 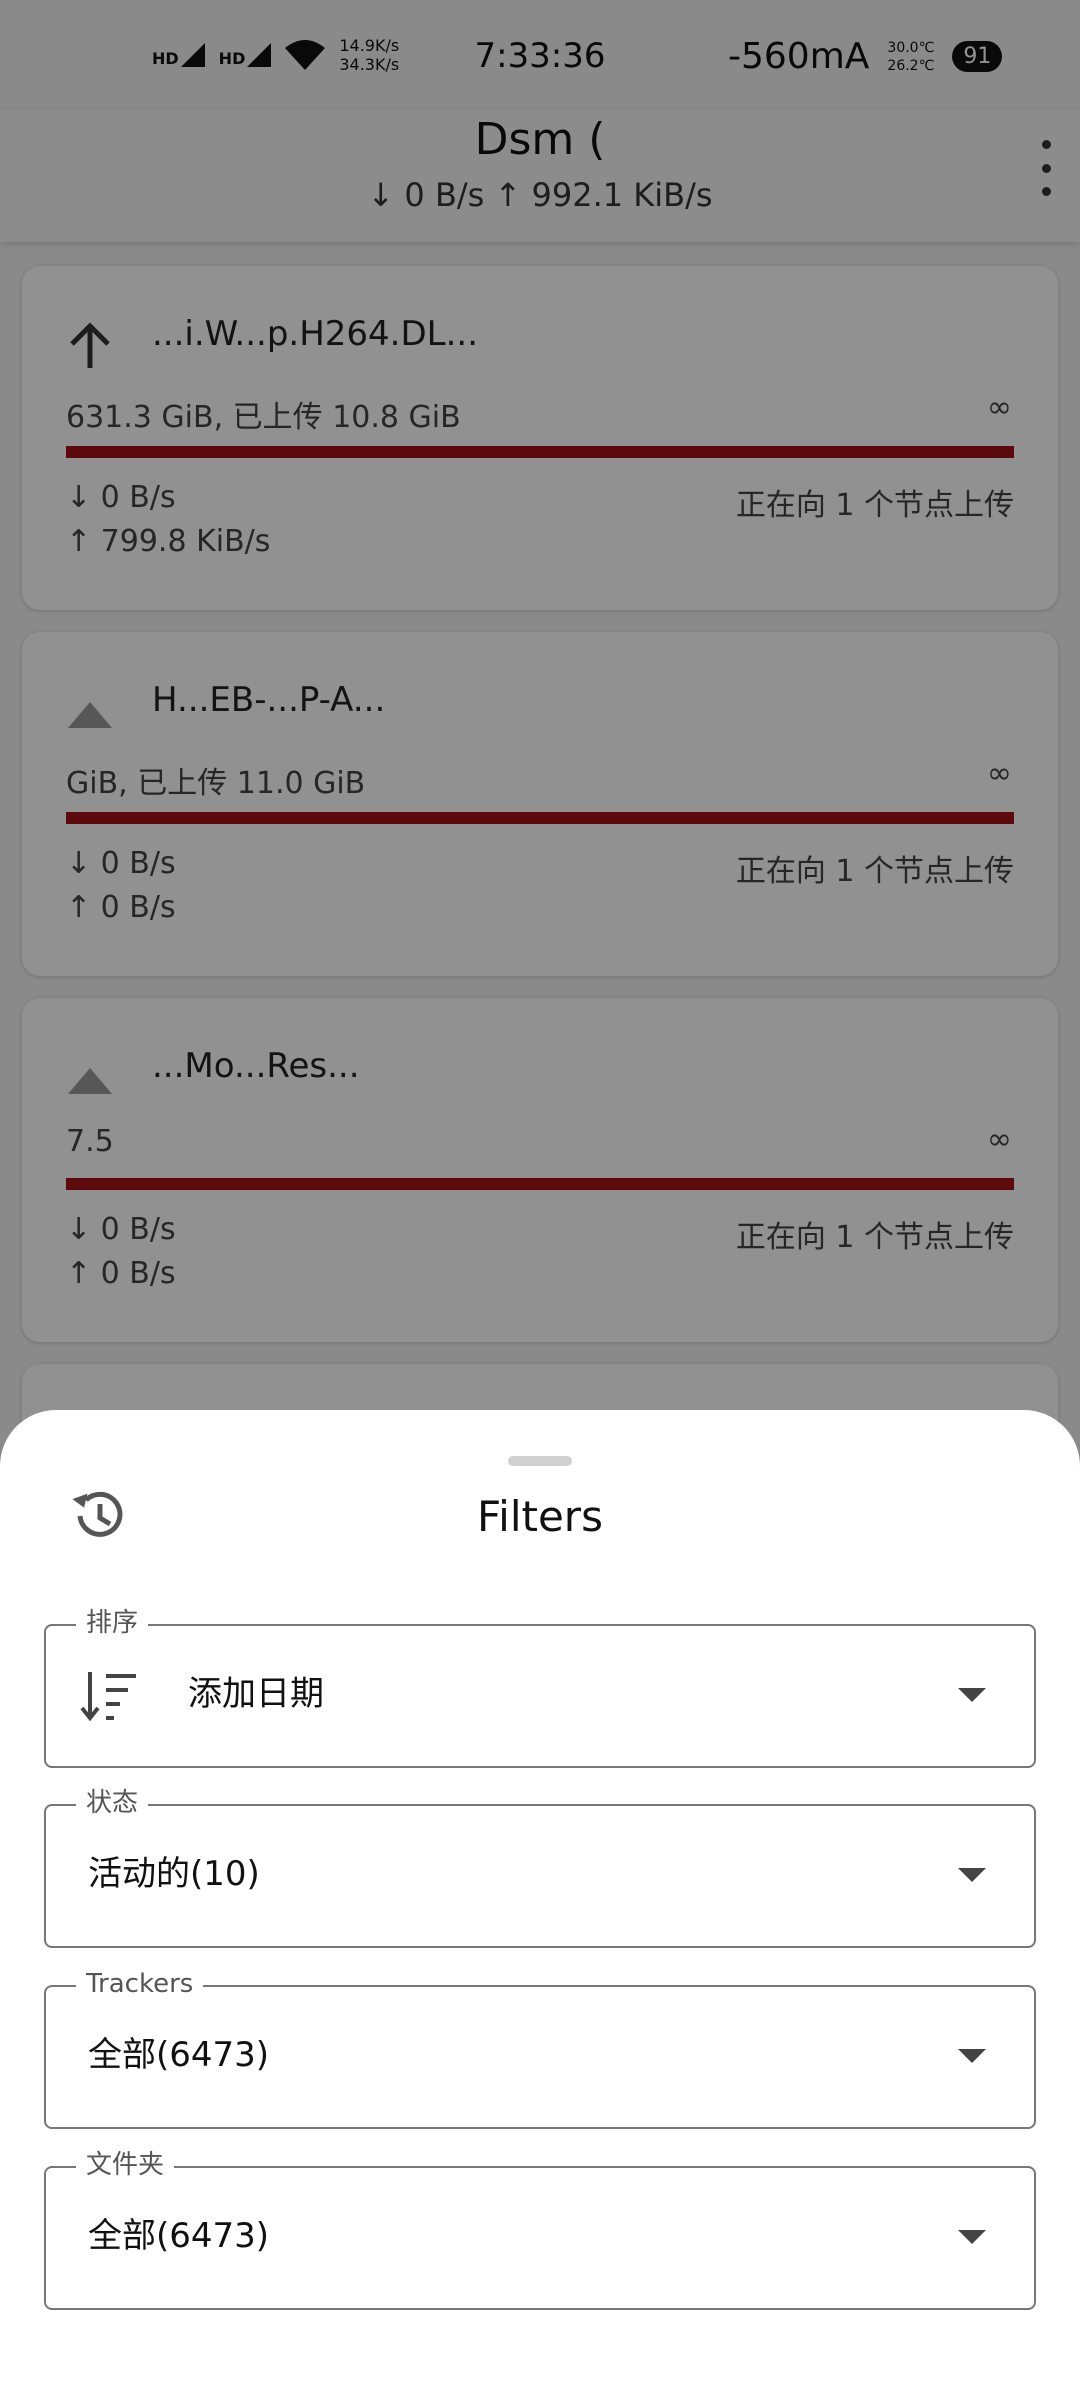 I want to click on field-value: 添加日期, so click(x=256, y=1694).